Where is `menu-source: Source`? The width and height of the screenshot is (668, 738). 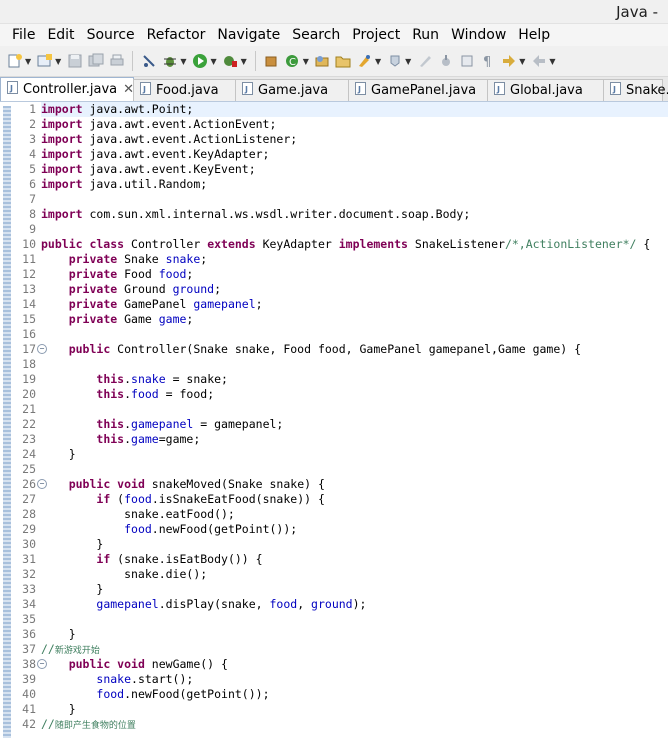 menu-source: Source is located at coordinates (111, 35).